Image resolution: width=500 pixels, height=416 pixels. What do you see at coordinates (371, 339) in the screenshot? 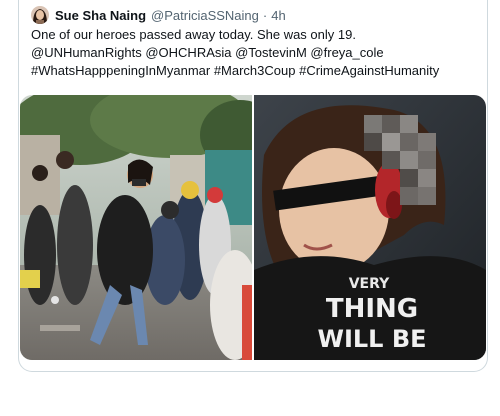
I see `shirt-text-line-3: WILL BE` at bounding box center [371, 339].